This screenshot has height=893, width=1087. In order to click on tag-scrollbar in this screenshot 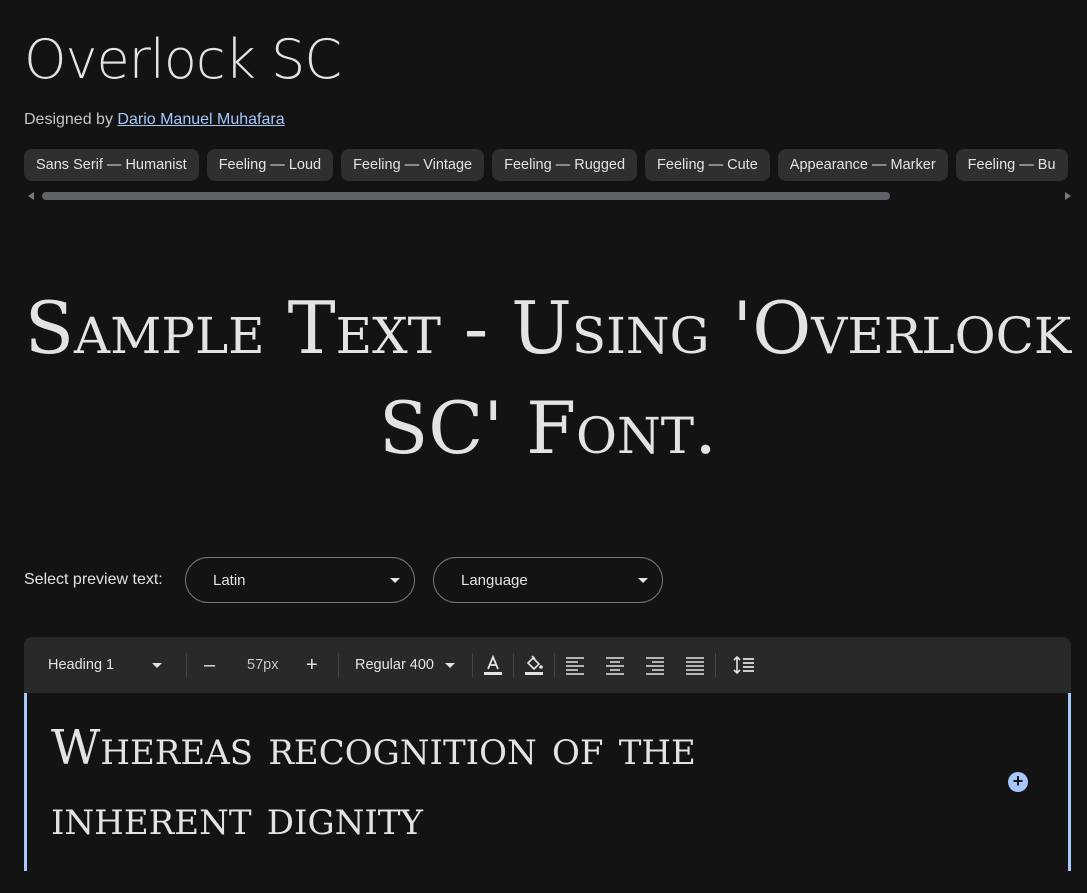, I will do `click(549, 196)`.